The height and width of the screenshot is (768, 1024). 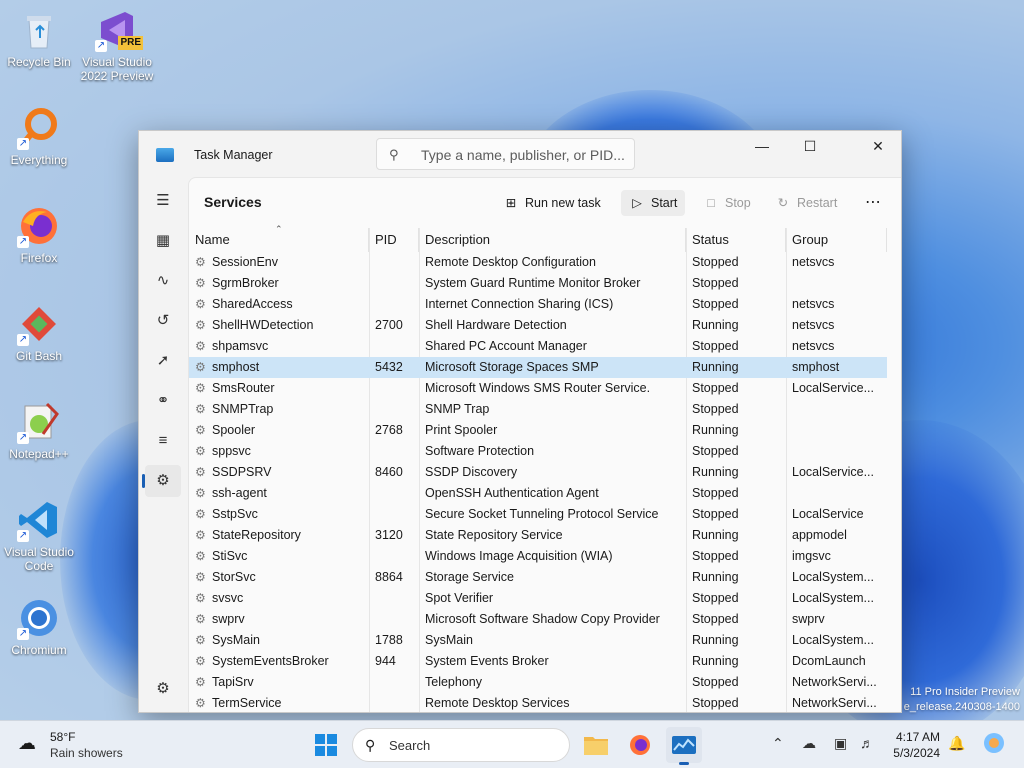 What do you see at coordinates (637, 203) in the screenshot?
I see `play-icon: ▷` at bounding box center [637, 203].